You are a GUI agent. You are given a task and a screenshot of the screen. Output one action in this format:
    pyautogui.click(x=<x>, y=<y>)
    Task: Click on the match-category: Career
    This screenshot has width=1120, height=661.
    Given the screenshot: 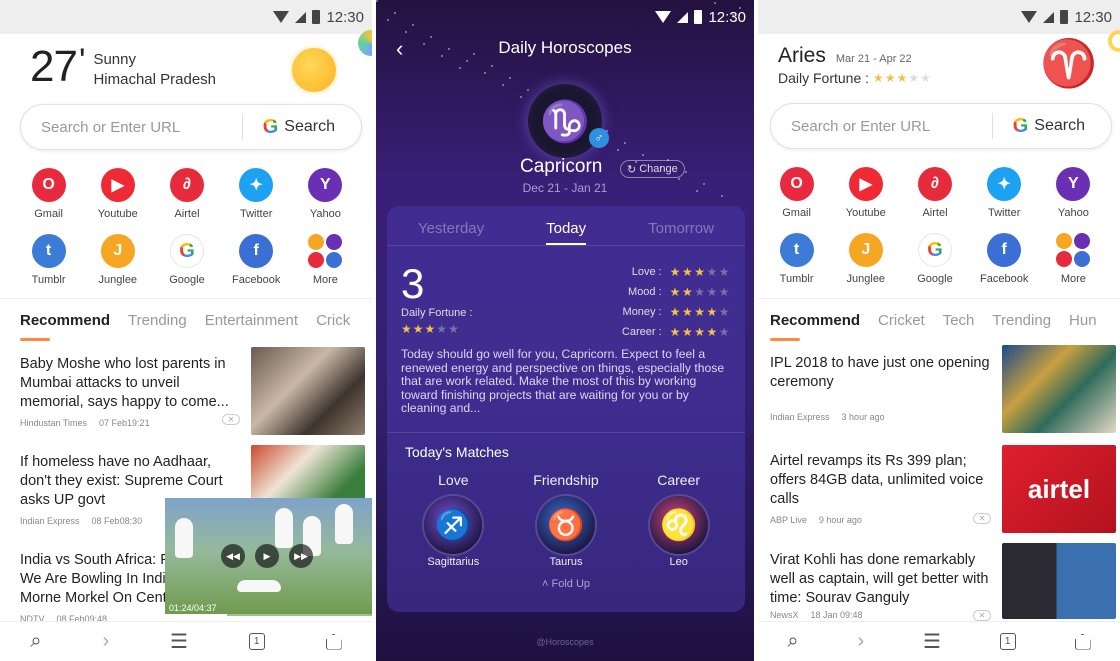 What is the action you would take?
    pyautogui.click(x=679, y=480)
    